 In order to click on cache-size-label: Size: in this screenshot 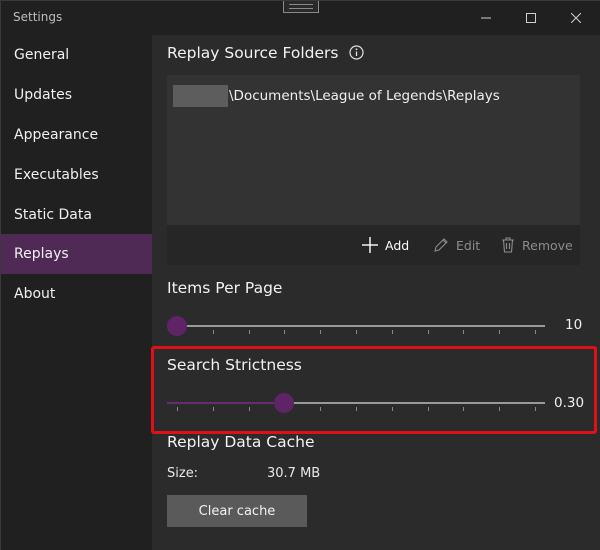, I will do `click(183, 473)`.